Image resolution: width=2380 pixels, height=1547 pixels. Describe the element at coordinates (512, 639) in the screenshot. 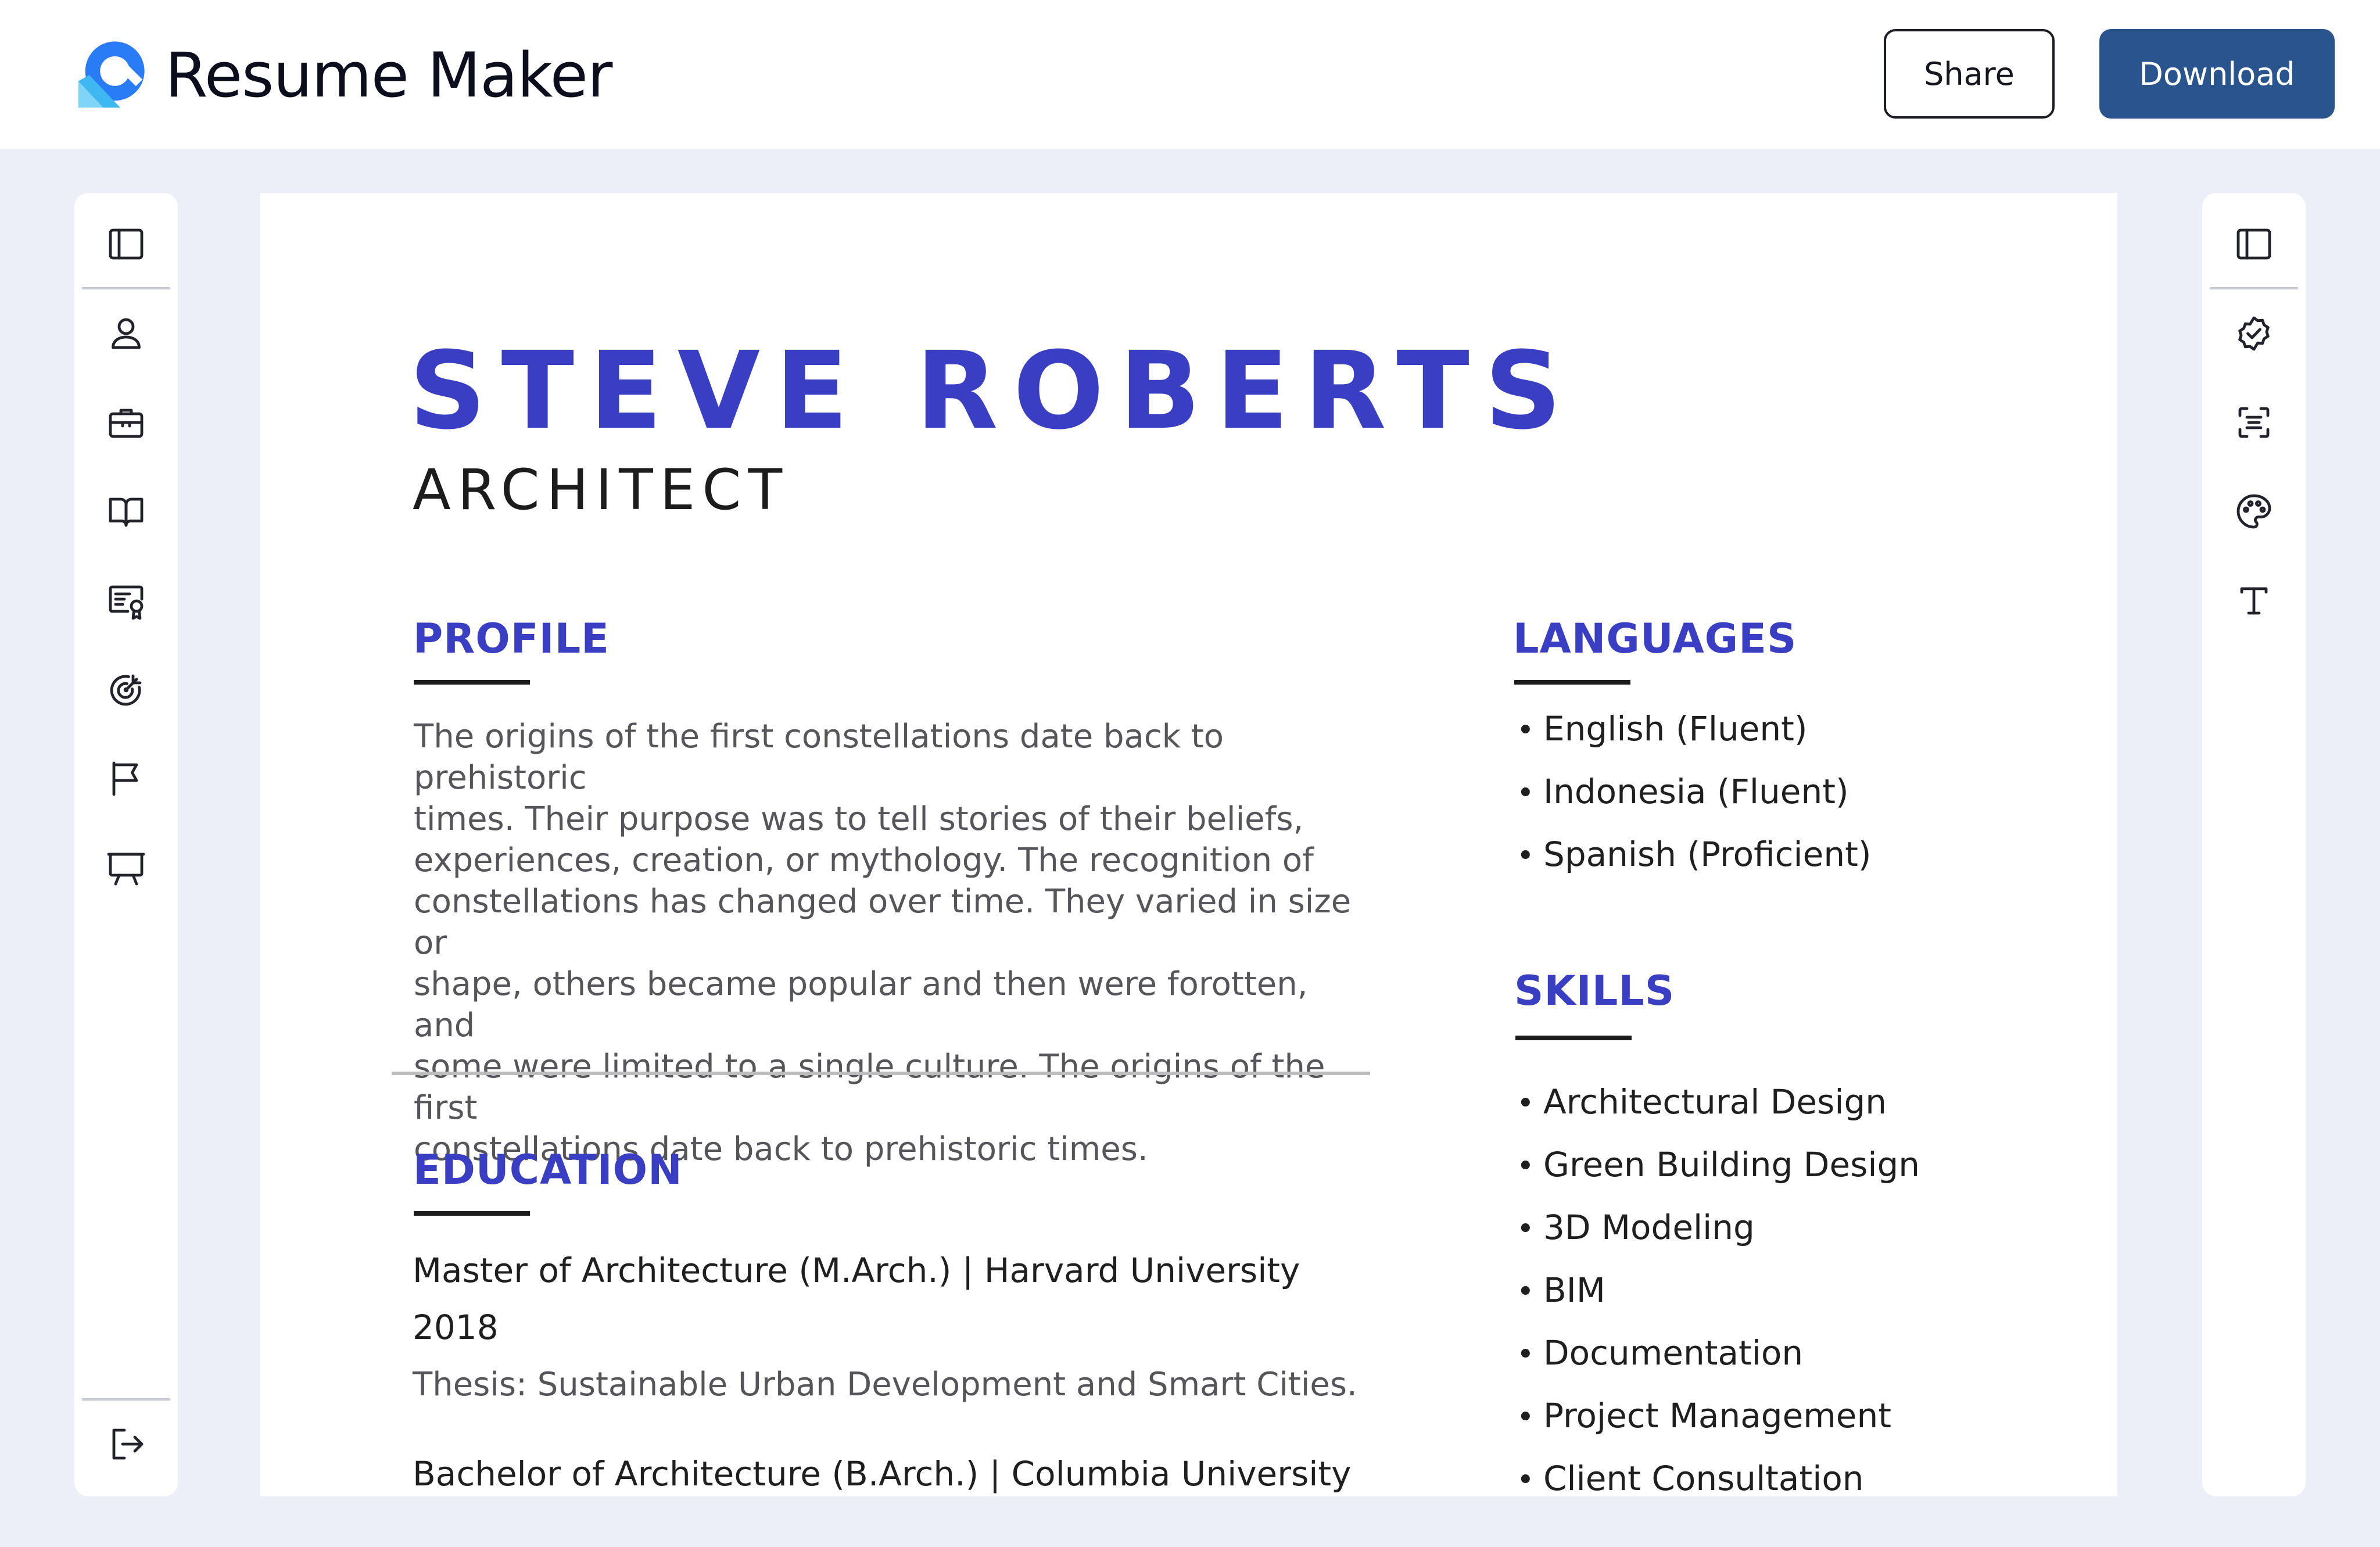

I see `profile-heading: PROFILE` at that location.